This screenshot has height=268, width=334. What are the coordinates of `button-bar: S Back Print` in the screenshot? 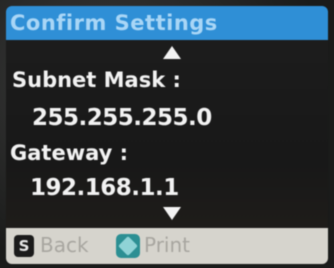 It's located at (167, 246).